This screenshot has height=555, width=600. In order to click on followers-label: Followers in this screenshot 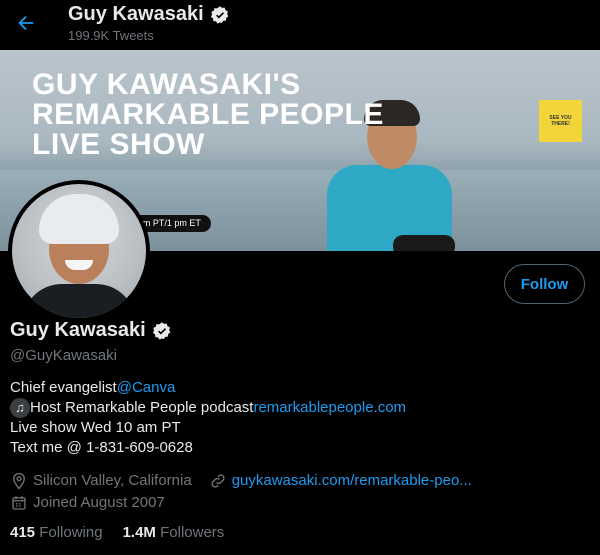, I will do `click(192, 532)`.